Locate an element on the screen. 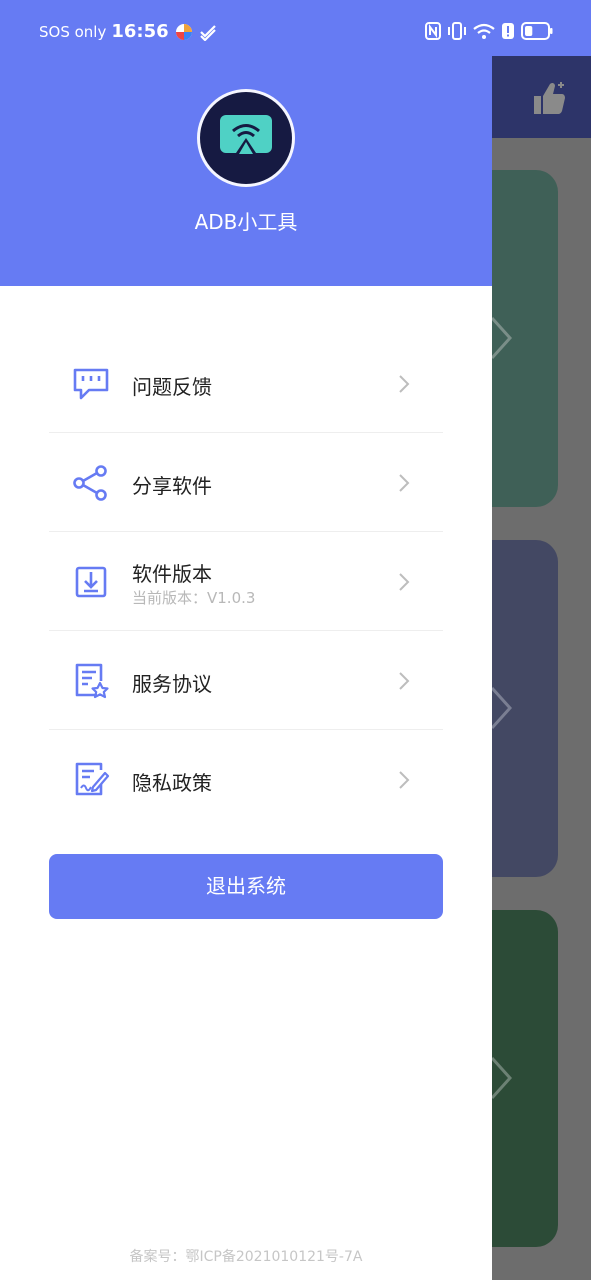 The image size is (591, 1280). menu-item-label: 分享软件 is located at coordinates (172, 486).